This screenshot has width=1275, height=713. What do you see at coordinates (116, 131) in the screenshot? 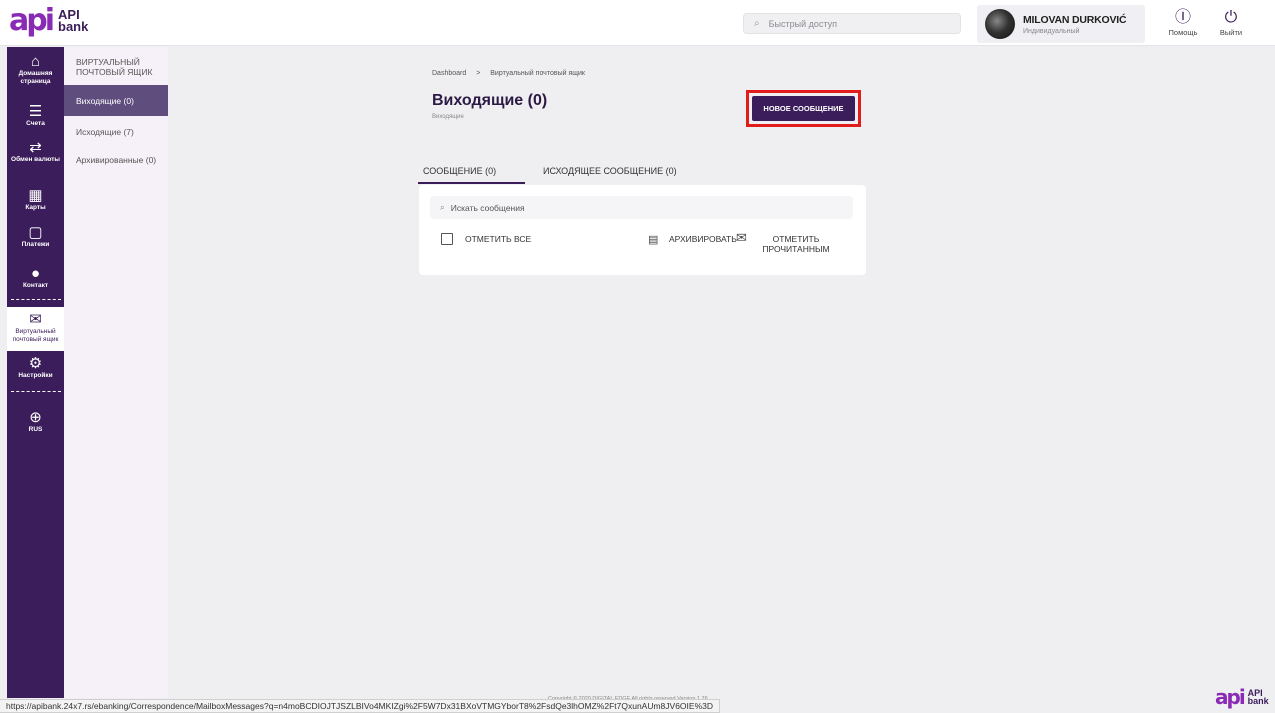
I see `subnav-outbox: Исходящие (7)` at bounding box center [116, 131].